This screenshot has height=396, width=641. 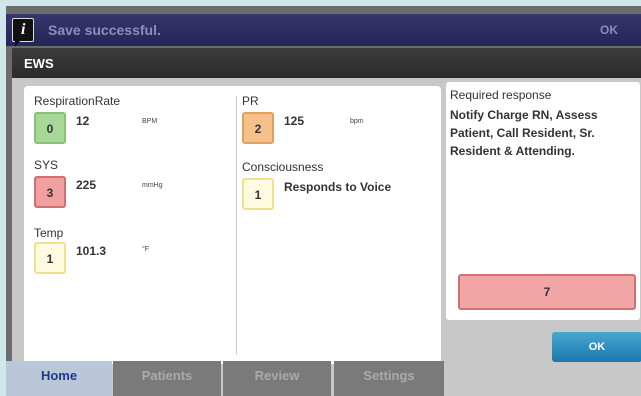 I want to click on consciousness-score: 1, so click(x=258, y=194).